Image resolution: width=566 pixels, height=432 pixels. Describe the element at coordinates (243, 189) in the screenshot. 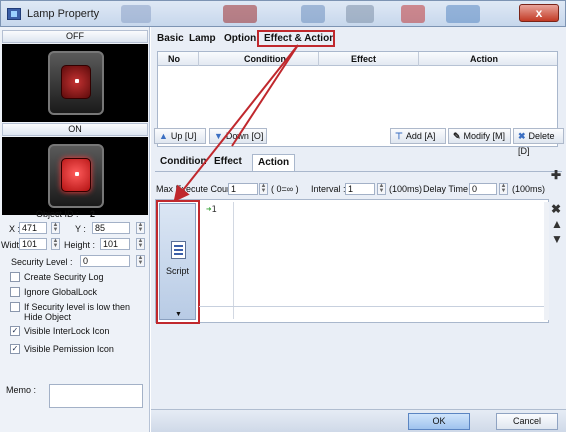

I see `max-execute-input: 1` at that location.